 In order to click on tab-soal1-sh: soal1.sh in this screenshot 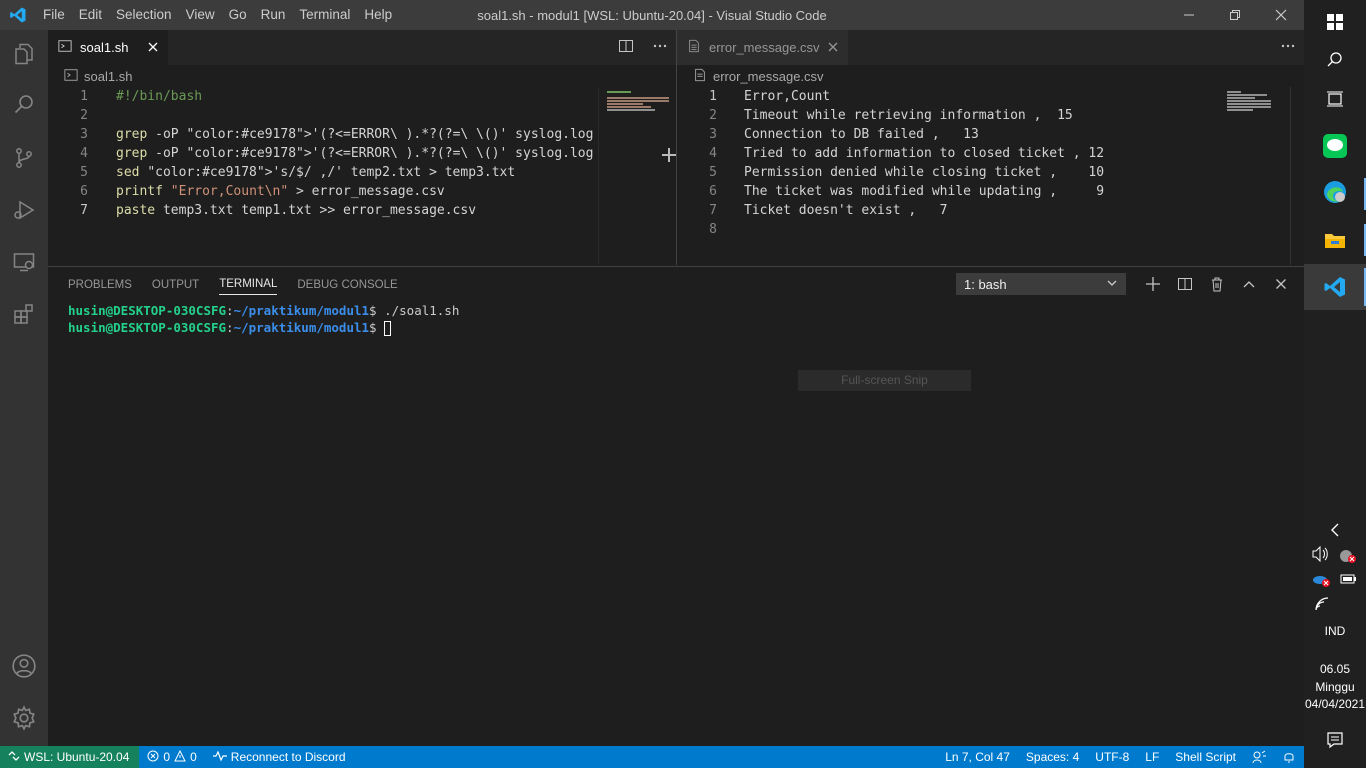, I will do `click(108, 47)`.